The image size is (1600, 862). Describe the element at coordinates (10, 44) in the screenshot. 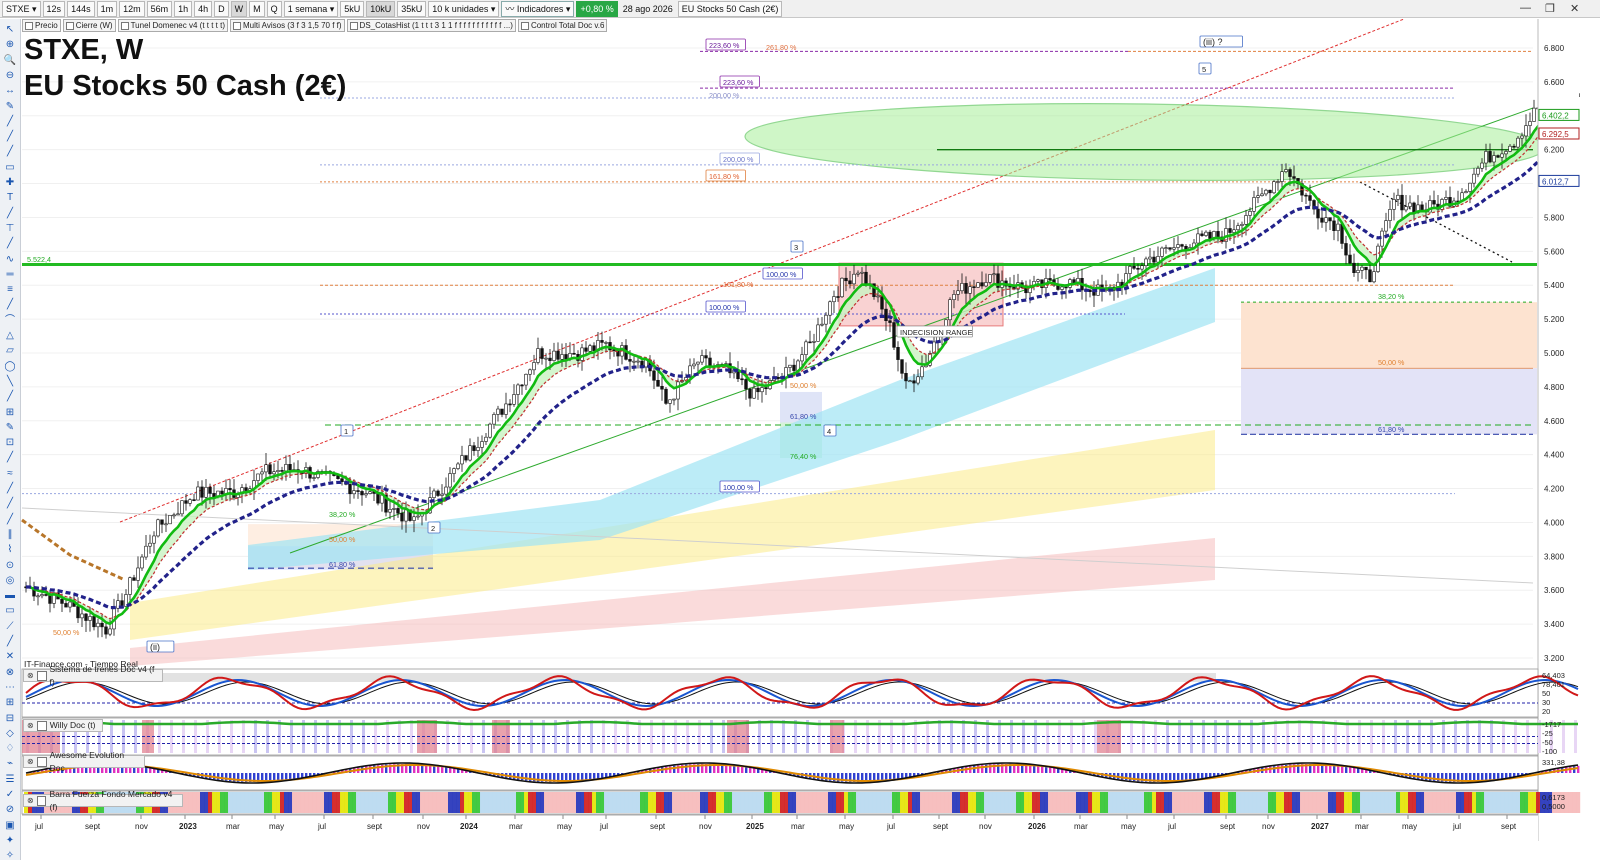

I see `drawing-tool-icon: ⊕` at that location.